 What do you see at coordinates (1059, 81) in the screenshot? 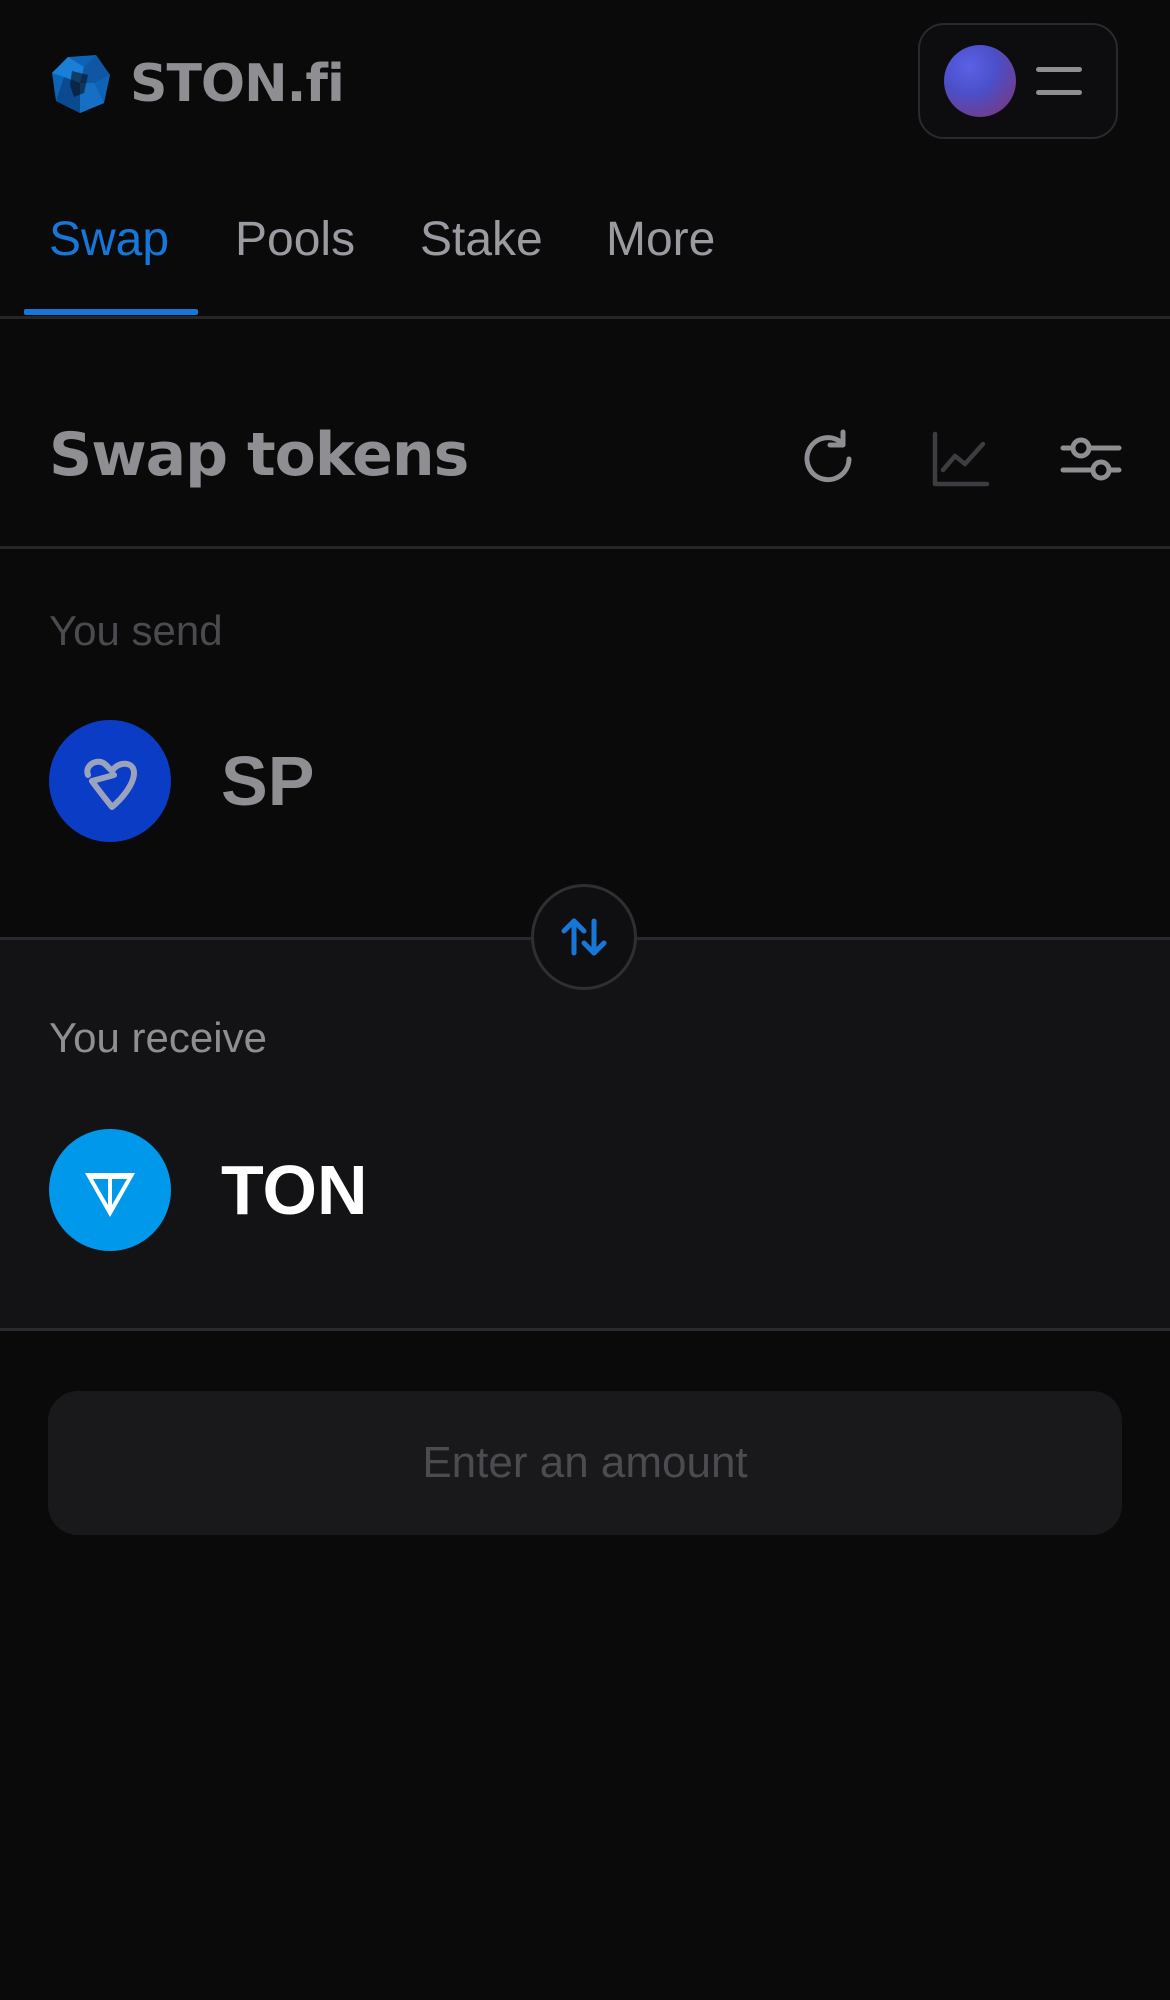
I see `menu-icon` at bounding box center [1059, 81].